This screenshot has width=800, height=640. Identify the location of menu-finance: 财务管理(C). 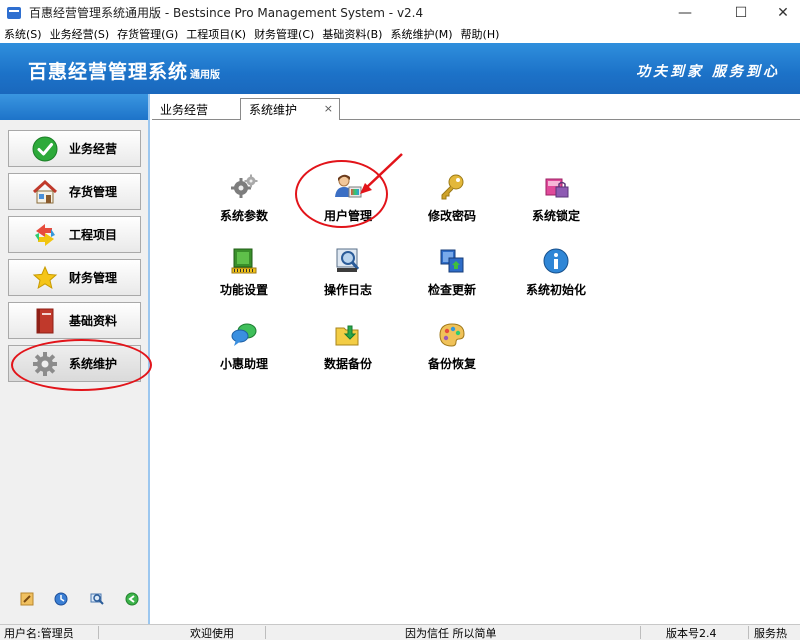
(284, 34).